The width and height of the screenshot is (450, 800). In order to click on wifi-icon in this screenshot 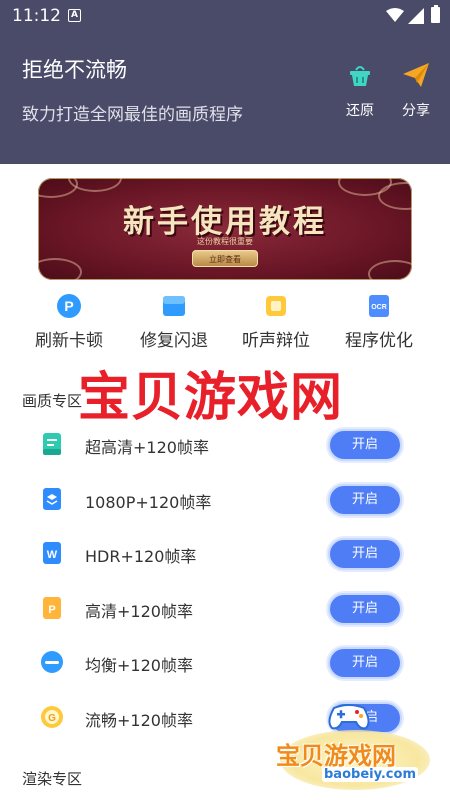, I will do `click(395, 15)`.